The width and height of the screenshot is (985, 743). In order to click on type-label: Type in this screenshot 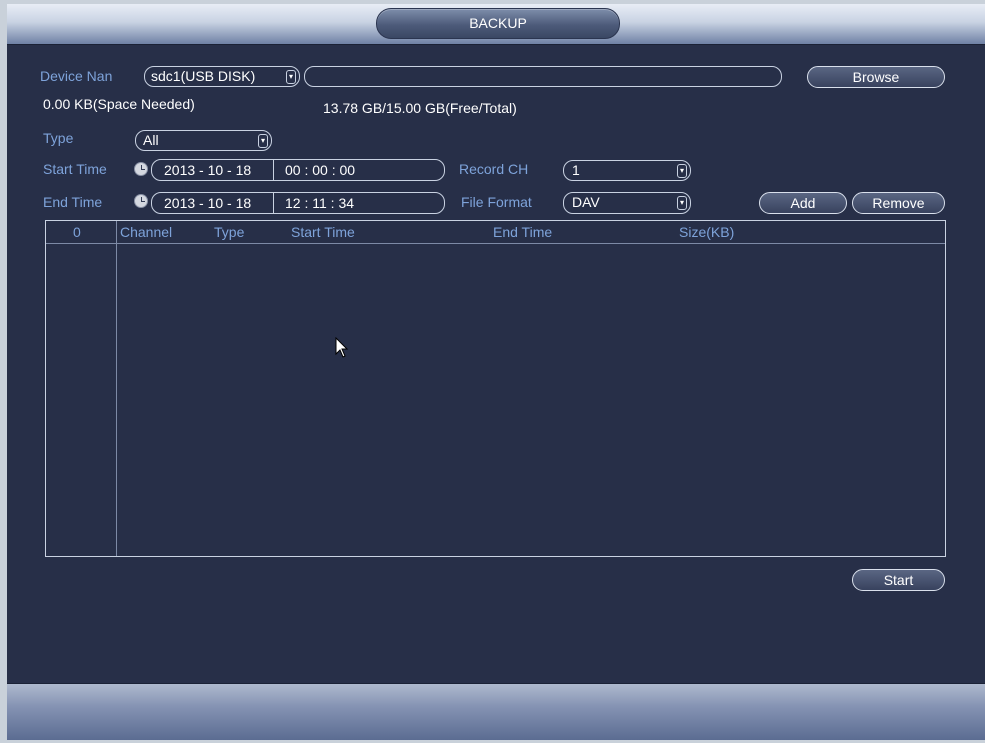, I will do `click(58, 138)`.